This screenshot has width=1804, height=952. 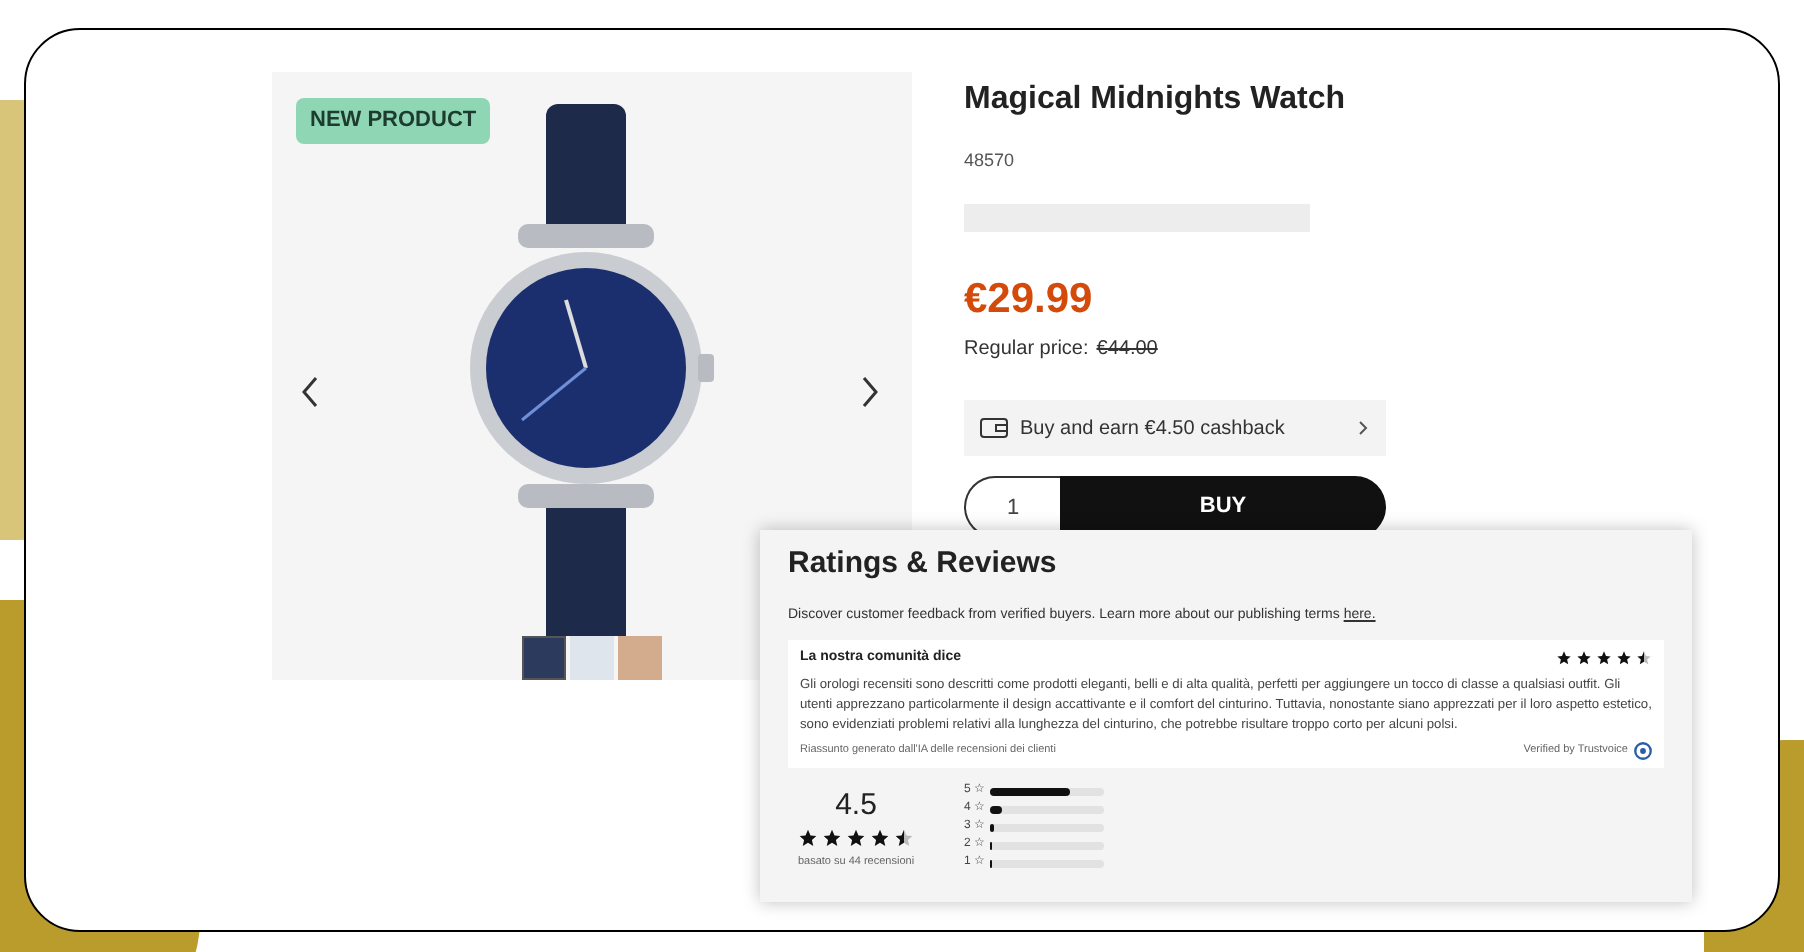 What do you see at coordinates (1127, 350) in the screenshot?
I see `regular-price: €44.00` at bounding box center [1127, 350].